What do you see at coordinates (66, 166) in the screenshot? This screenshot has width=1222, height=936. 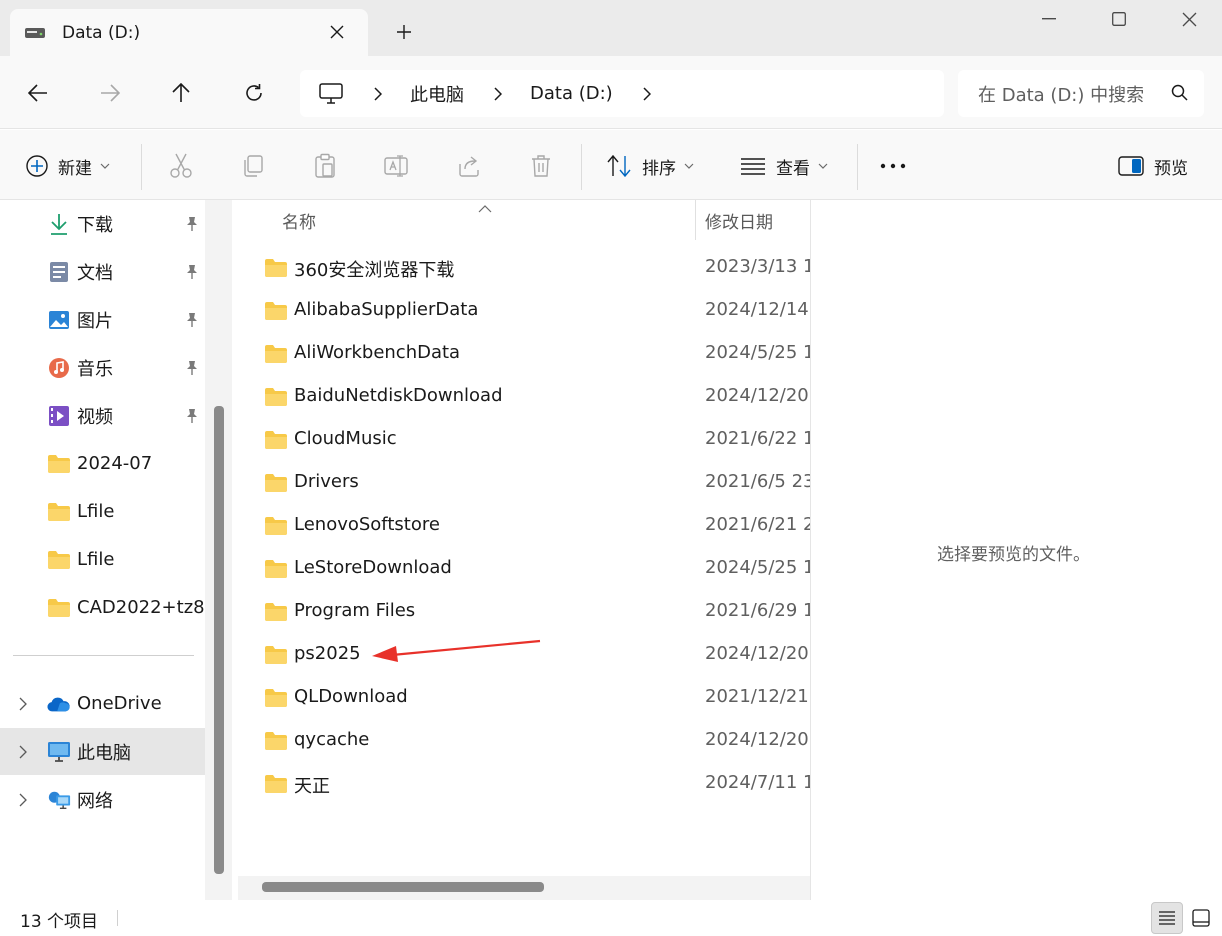 I see `new-button: 新建` at bounding box center [66, 166].